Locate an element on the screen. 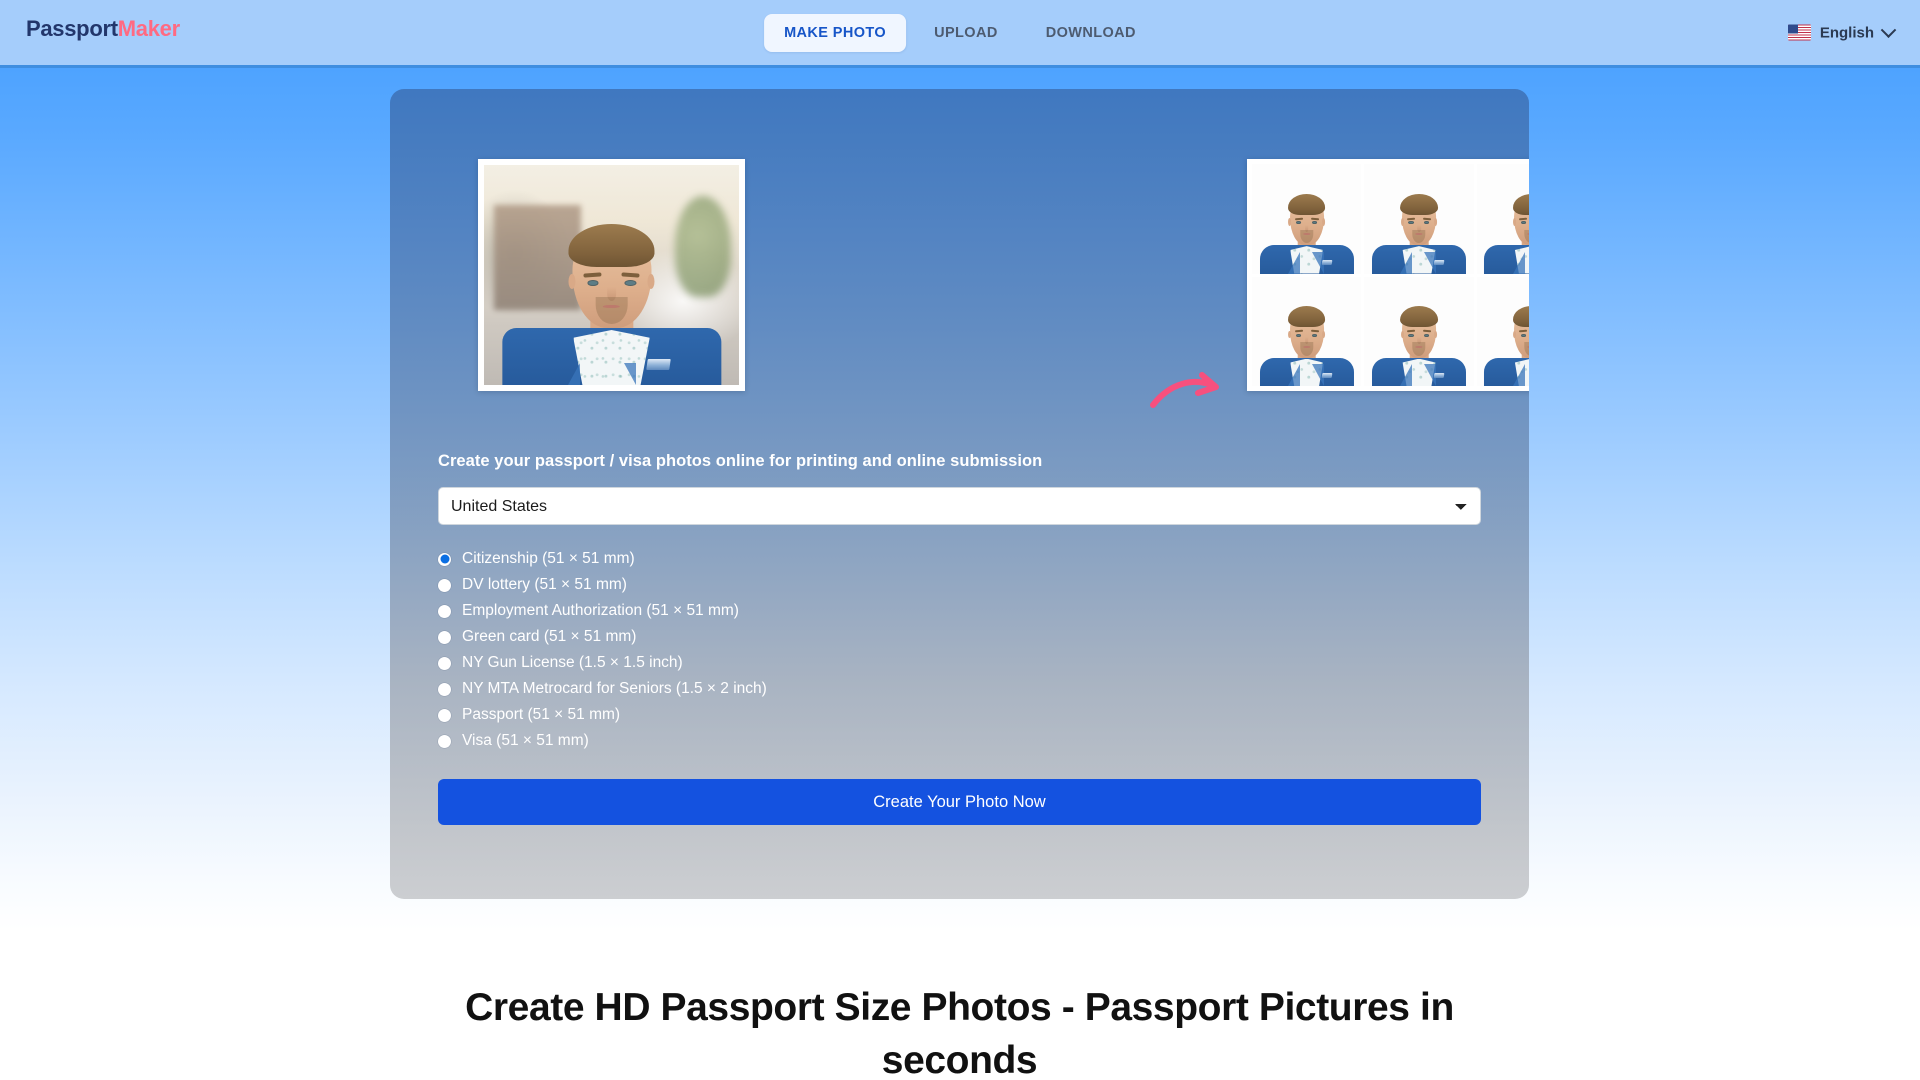  nav-item-download: DOWNLOAD is located at coordinates (1091, 33).